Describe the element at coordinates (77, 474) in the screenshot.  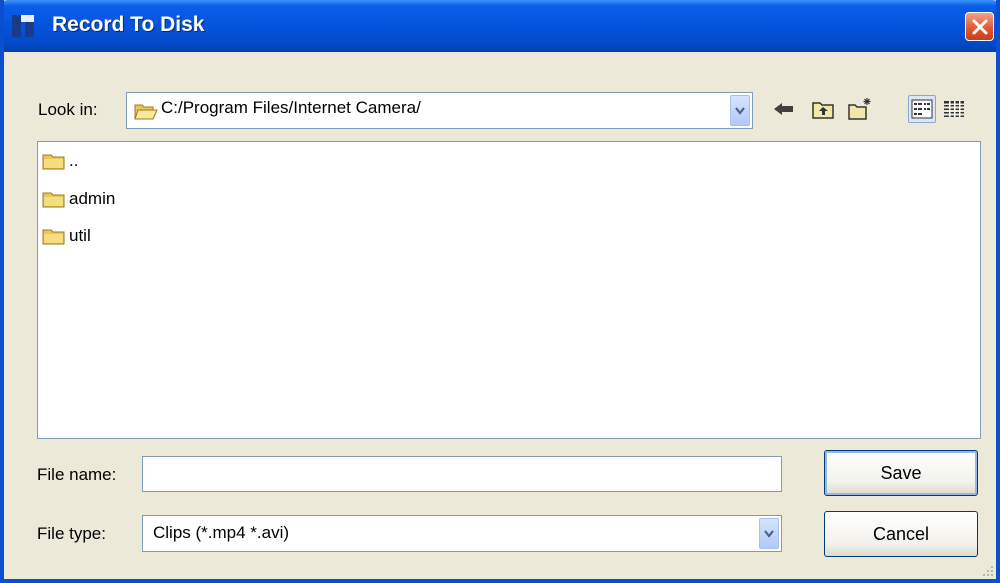
I see `file-name-label: File name:` at that location.